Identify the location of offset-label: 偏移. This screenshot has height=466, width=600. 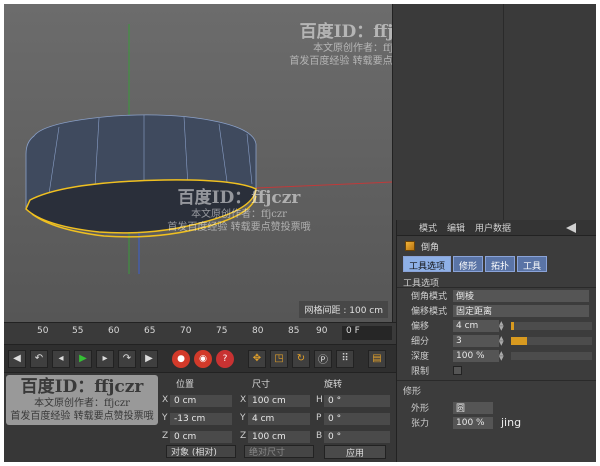
(420, 327).